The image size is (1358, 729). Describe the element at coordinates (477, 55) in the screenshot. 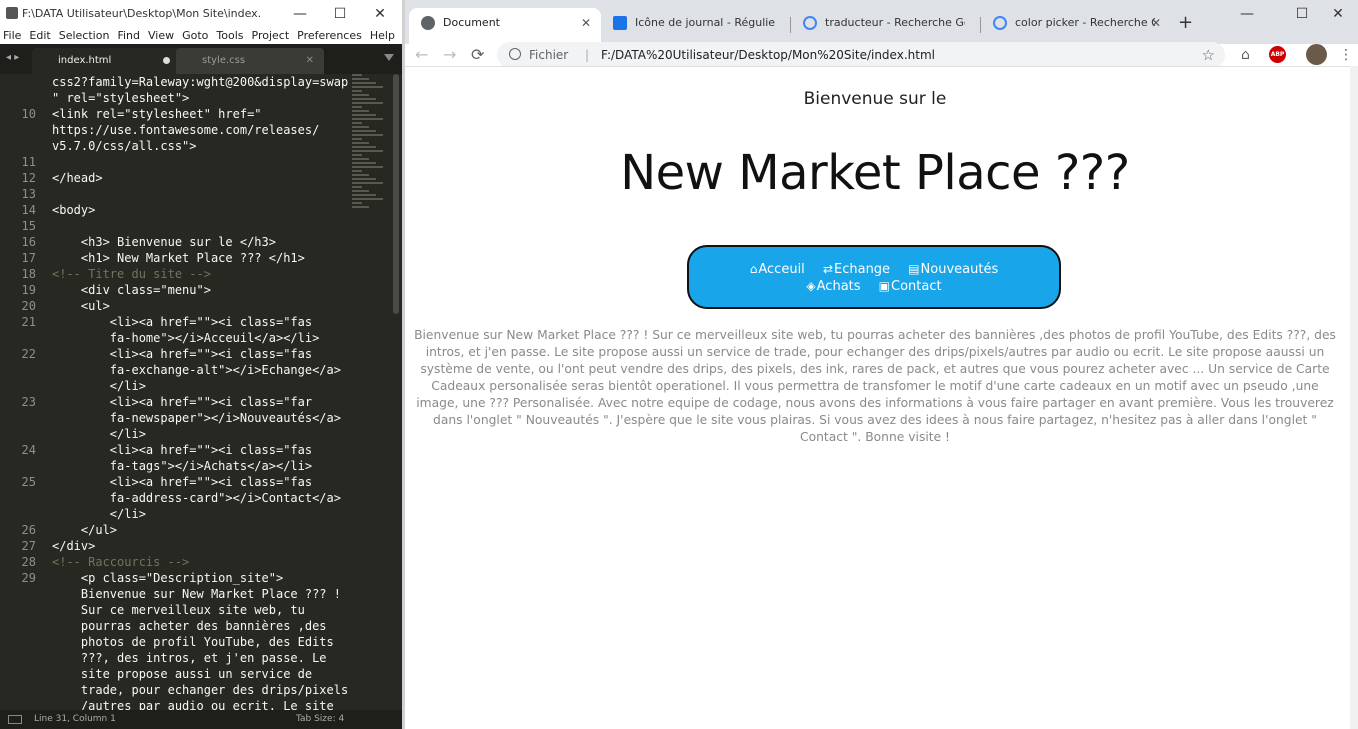

I see `reload-button: ⟳` at that location.